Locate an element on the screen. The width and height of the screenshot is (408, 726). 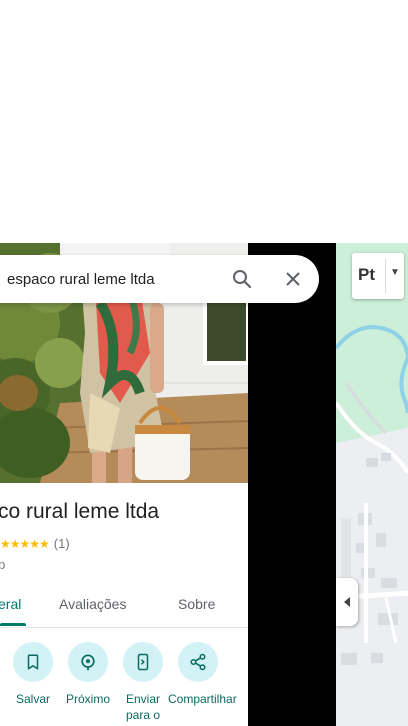
save-label: Salvar is located at coordinates (32, 699).